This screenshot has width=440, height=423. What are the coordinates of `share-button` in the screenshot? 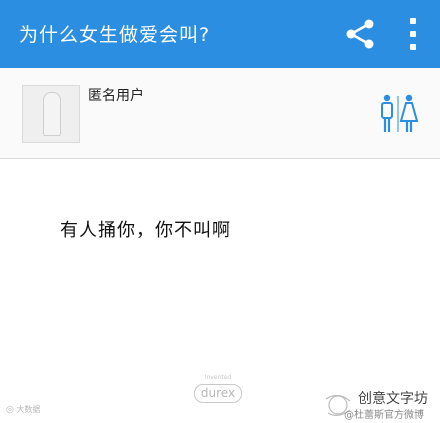 It's located at (360, 34).